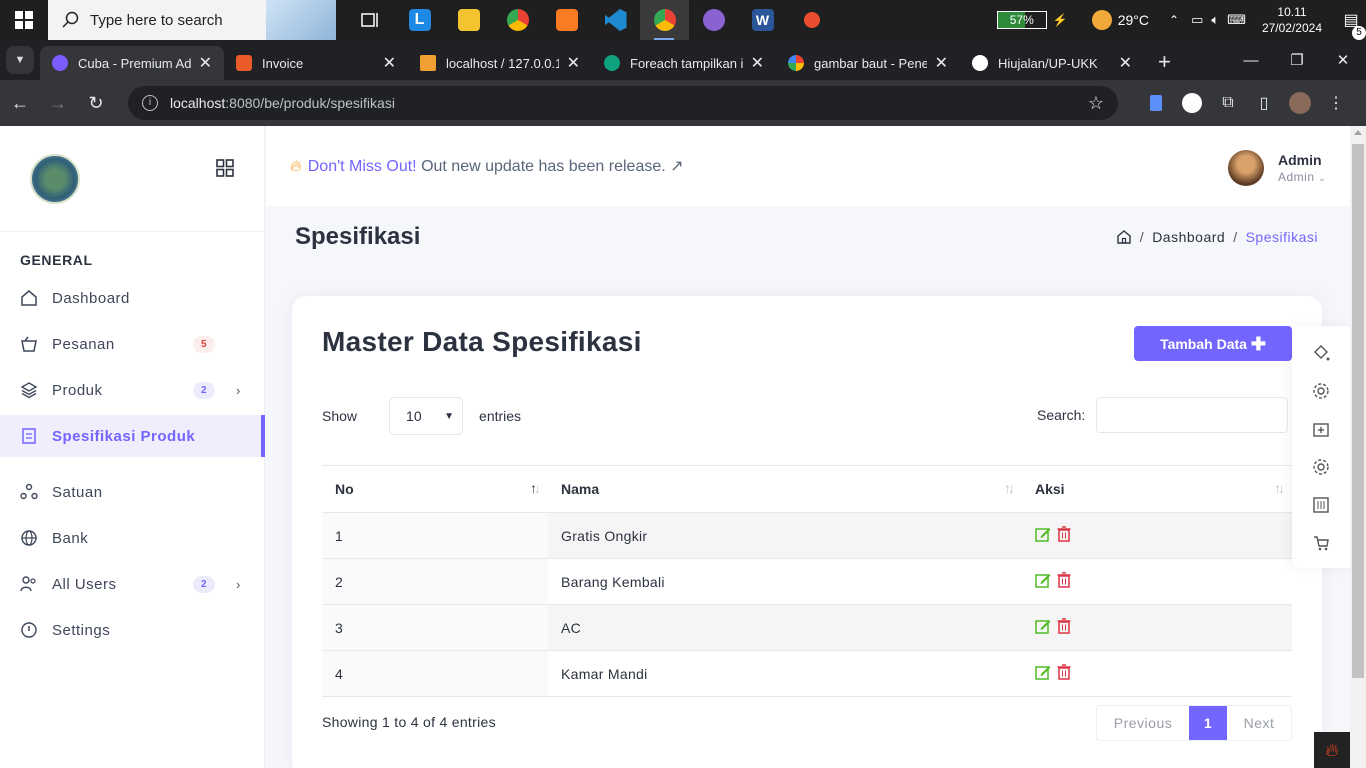 This screenshot has width=1366, height=768. What do you see at coordinates (132, 298) in the screenshot?
I see `sidebar-item-dashboard: Dashboard` at bounding box center [132, 298].